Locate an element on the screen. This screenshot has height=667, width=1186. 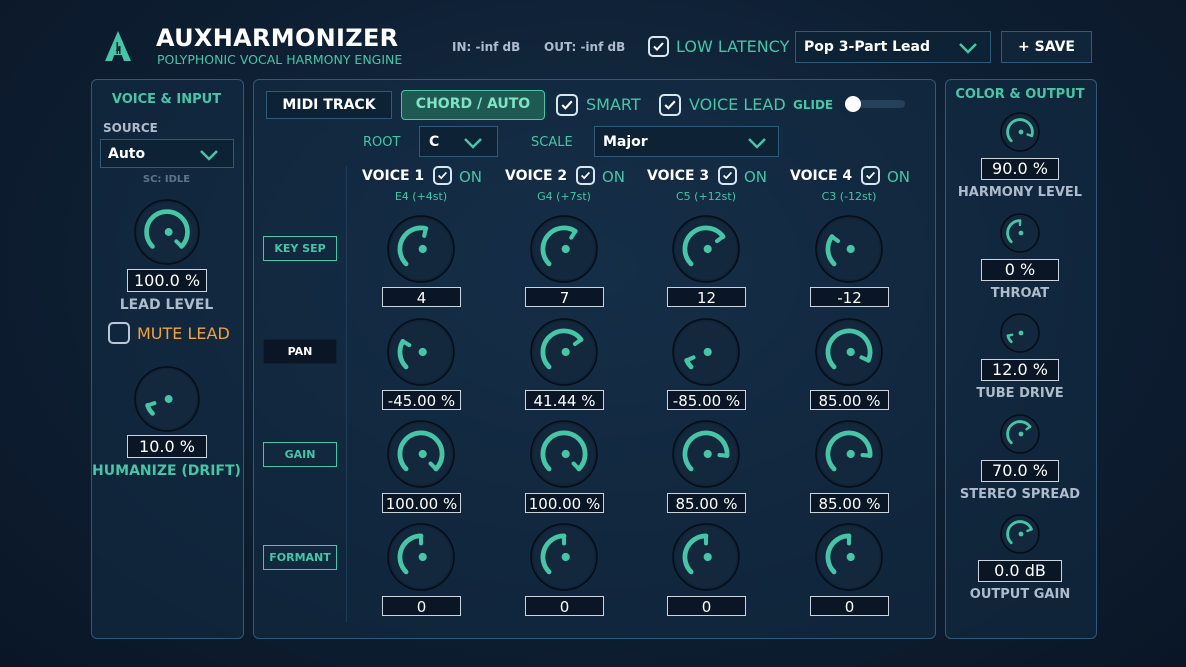
mute-lead-label: MUTE LEAD is located at coordinates (183, 333).